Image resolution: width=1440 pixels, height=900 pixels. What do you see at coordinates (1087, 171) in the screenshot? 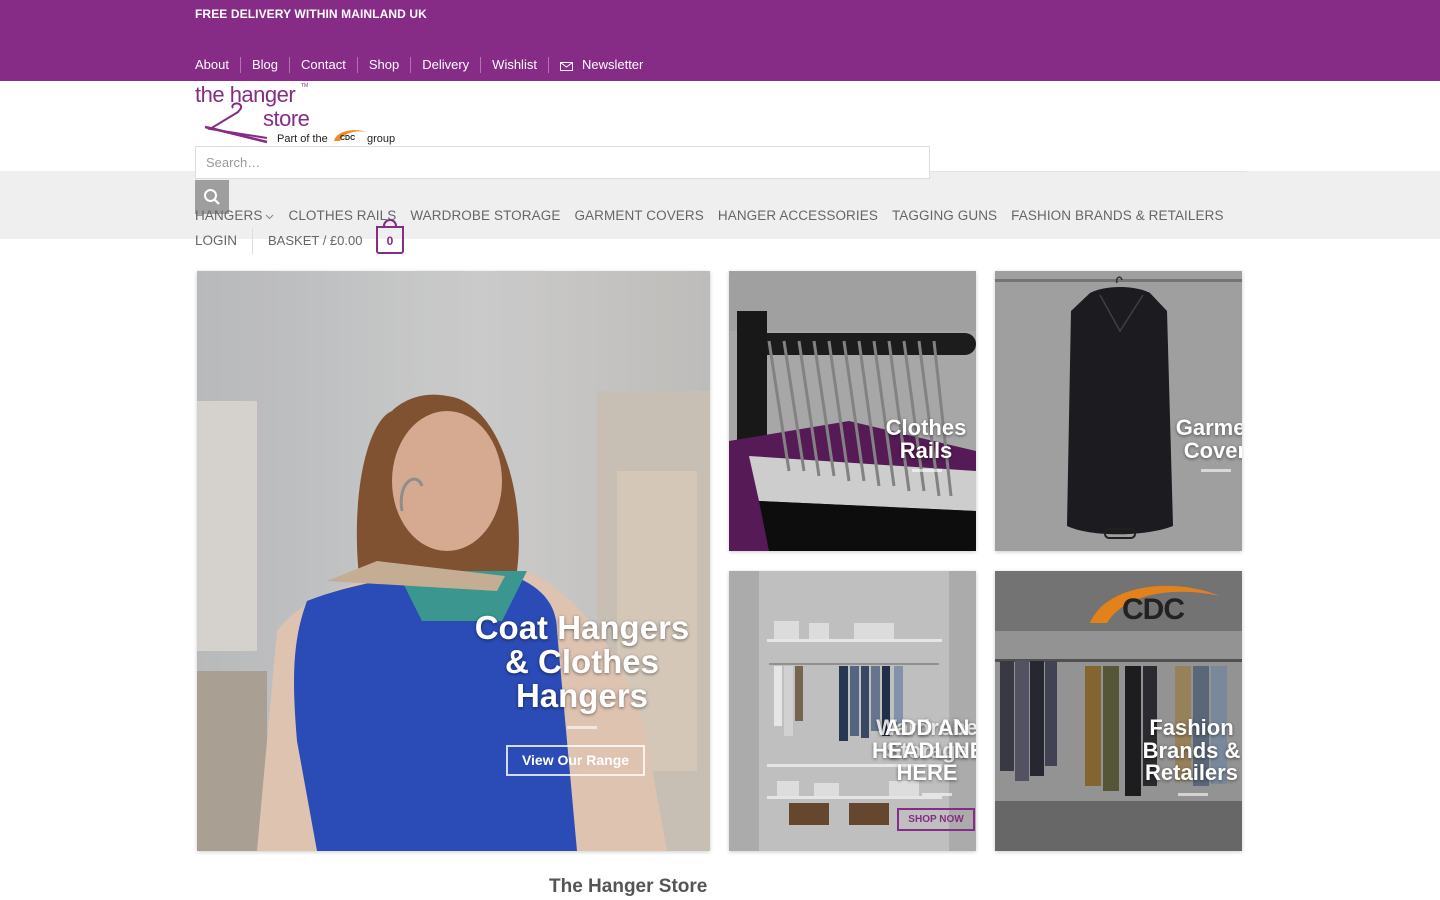
I see `nav-divider-line` at bounding box center [1087, 171].